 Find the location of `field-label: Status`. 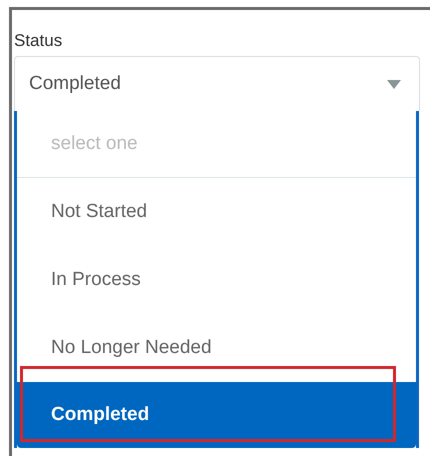

field-label: Status is located at coordinates (39, 41).